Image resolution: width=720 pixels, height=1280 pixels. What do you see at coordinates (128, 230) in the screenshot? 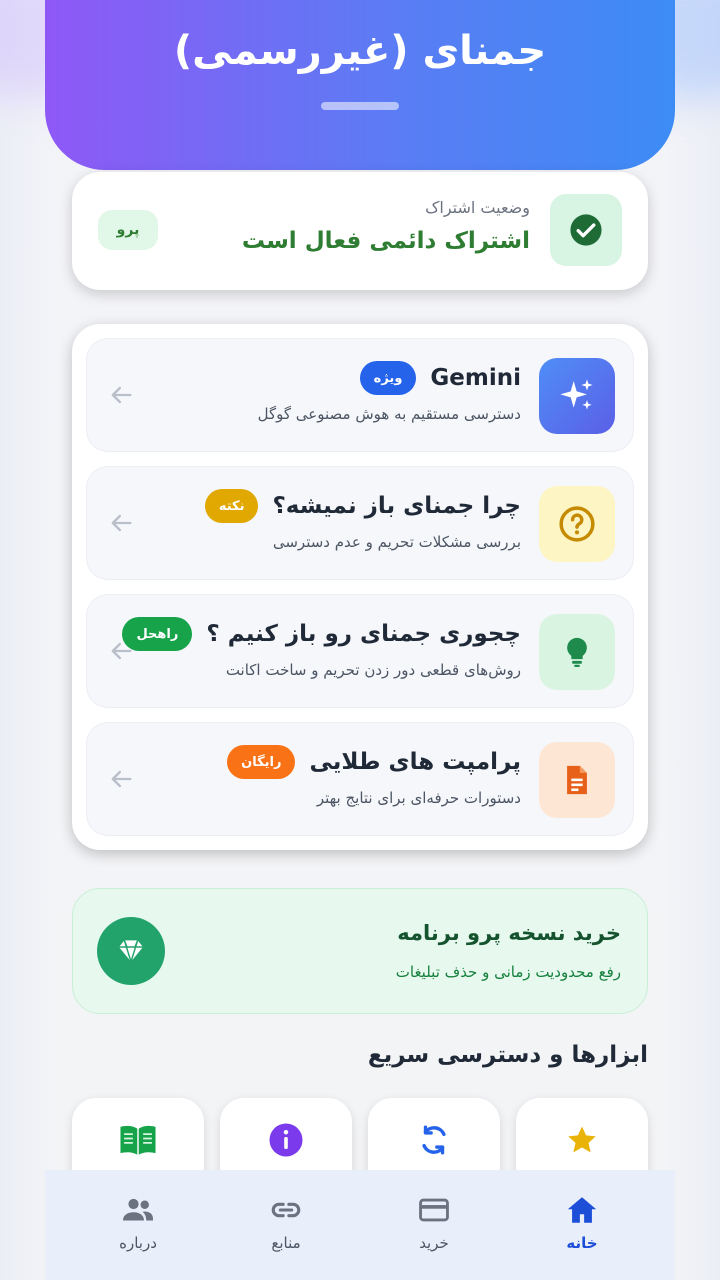
I see `pro-badge: پرو` at bounding box center [128, 230].